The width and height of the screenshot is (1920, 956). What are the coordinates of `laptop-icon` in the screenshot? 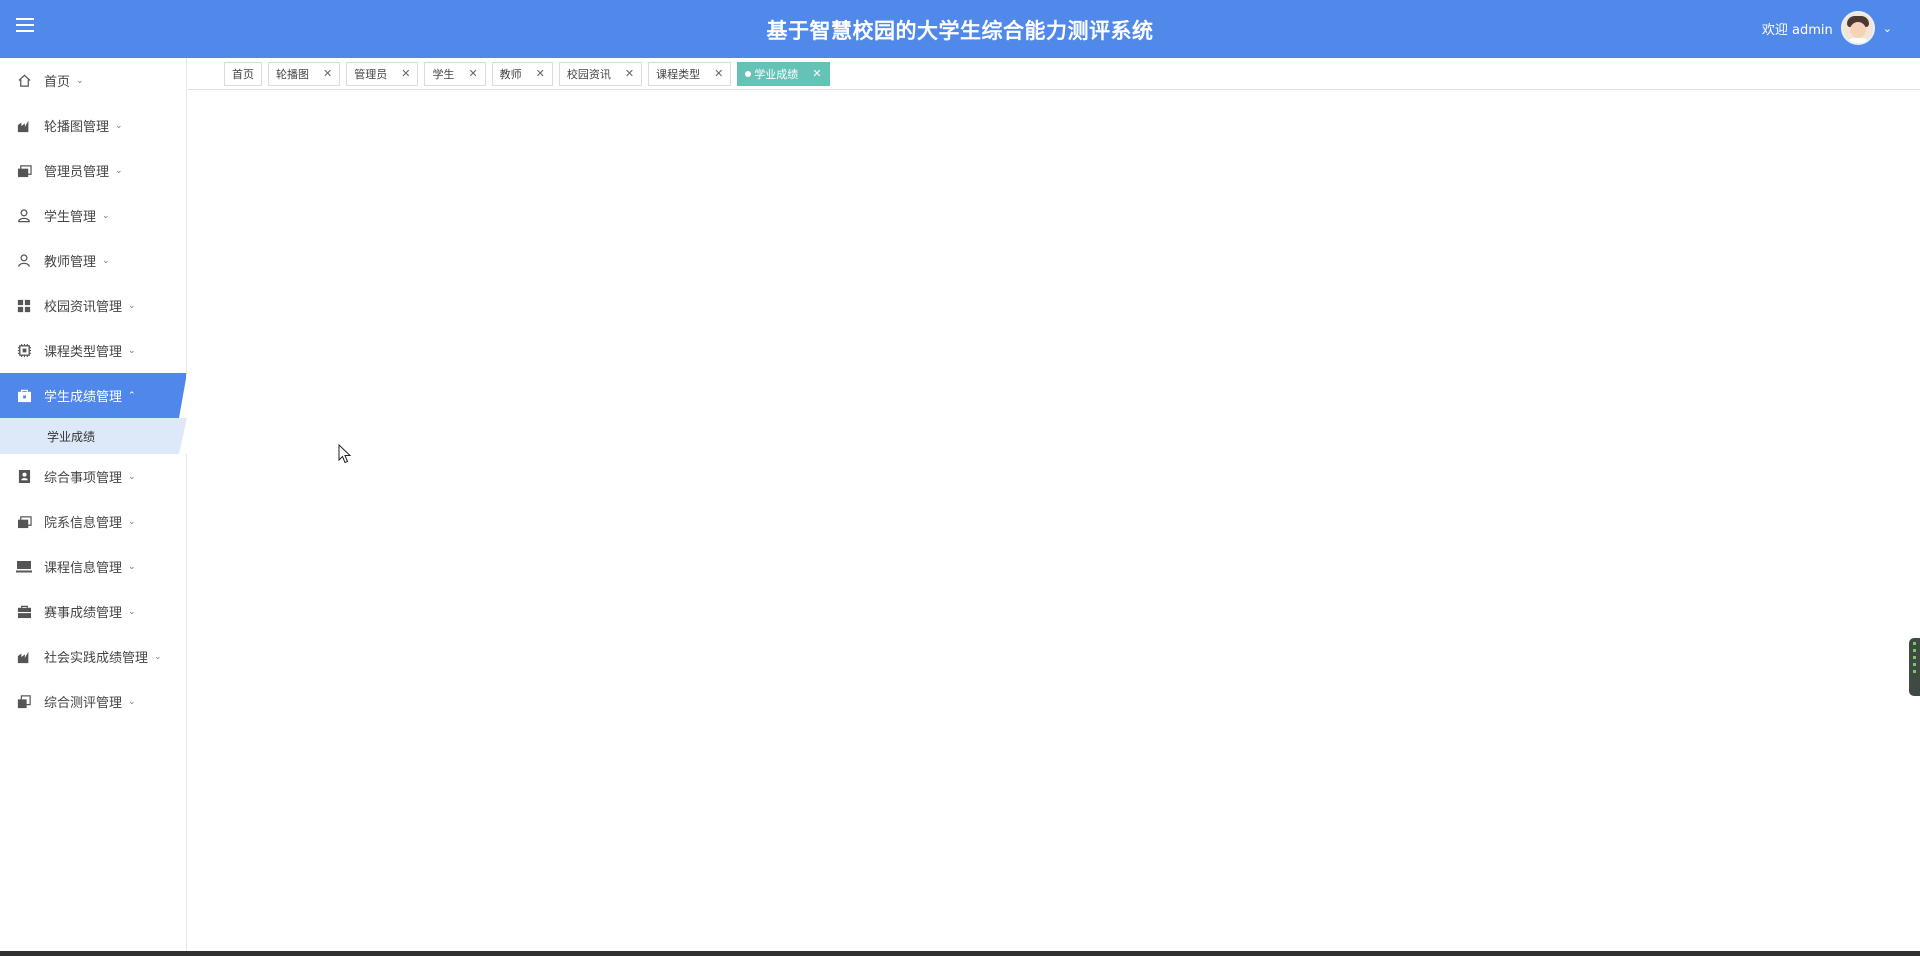 It's located at (24, 567).